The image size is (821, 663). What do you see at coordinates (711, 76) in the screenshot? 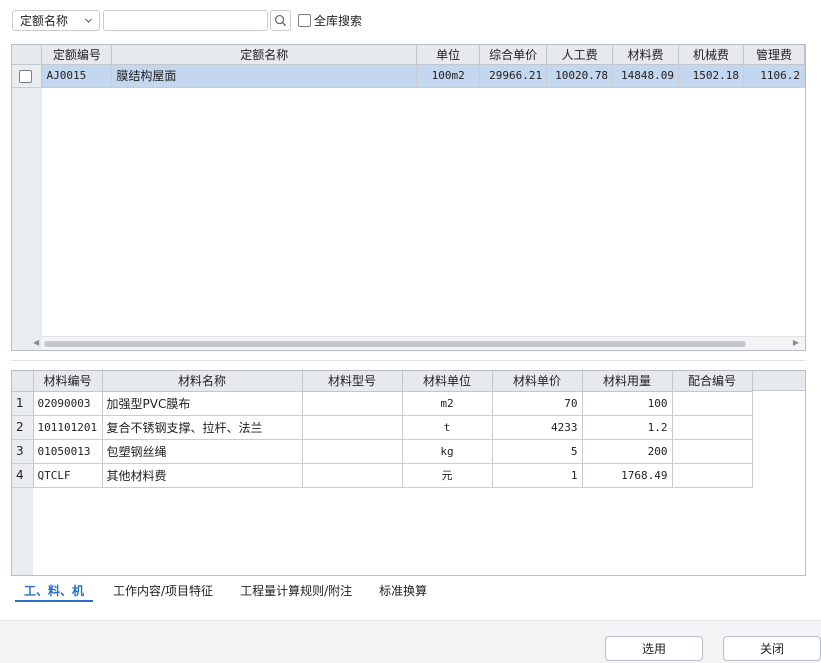
I see `quota-machine: 1502.18` at bounding box center [711, 76].